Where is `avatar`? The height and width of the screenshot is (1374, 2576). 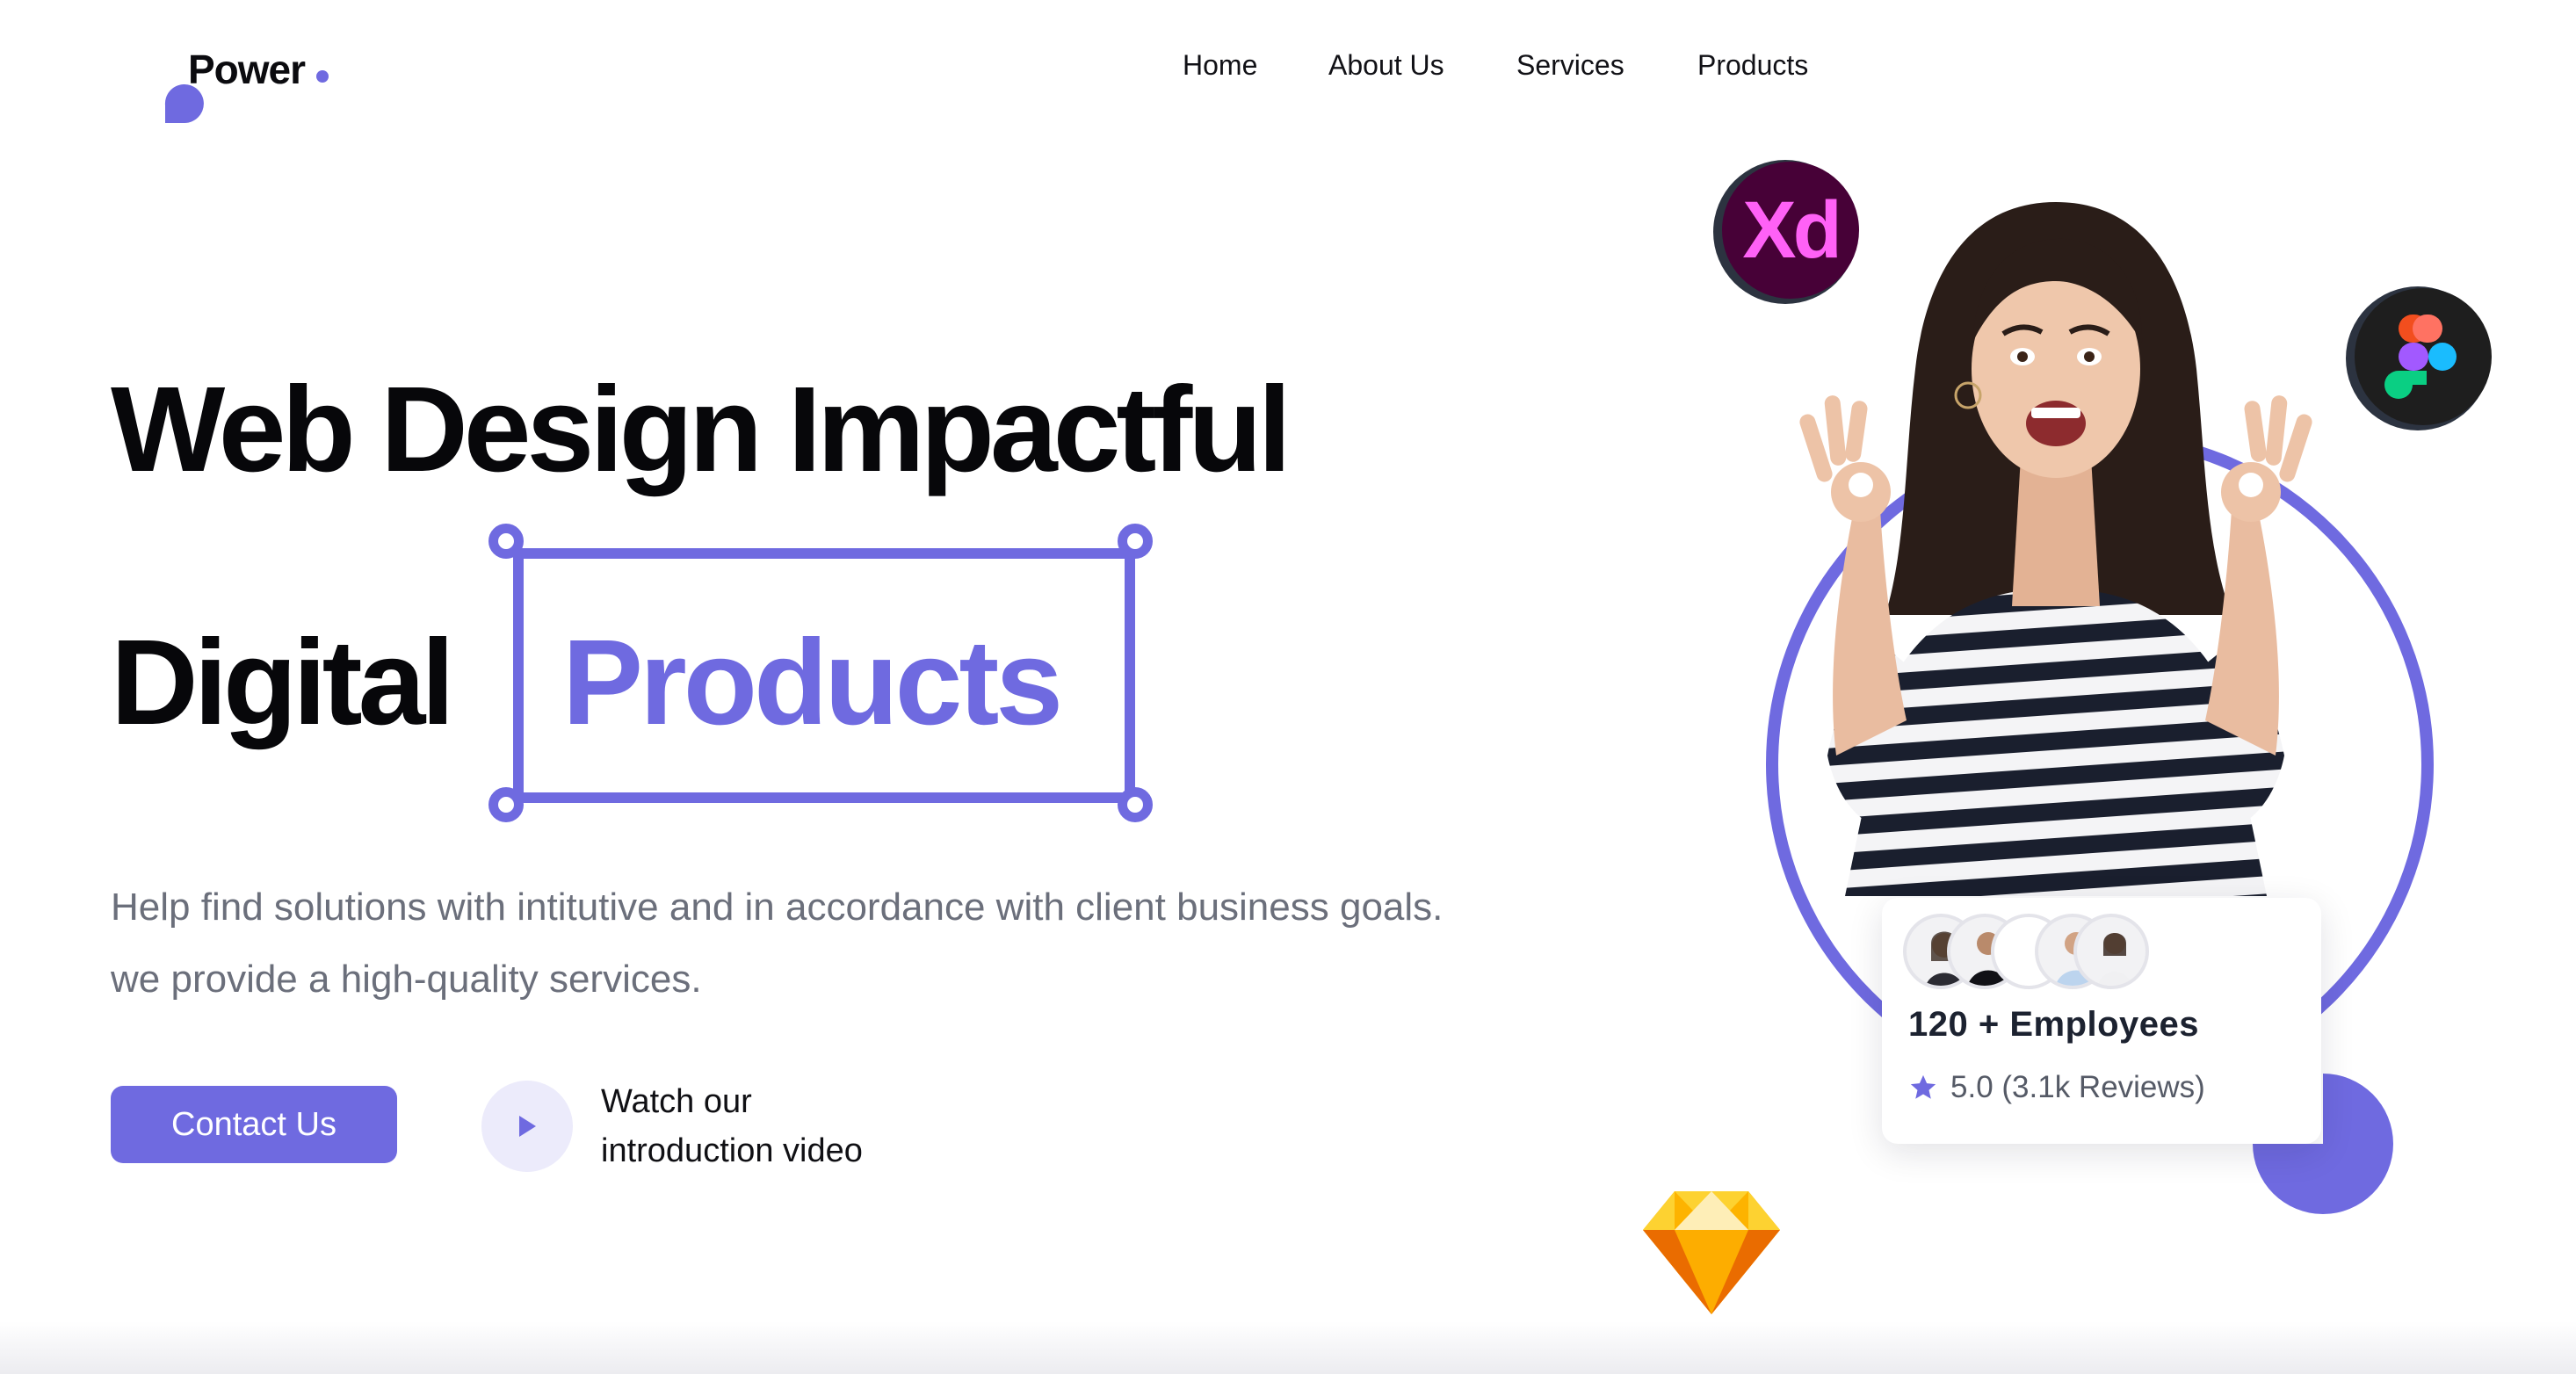 avatar is located at coordinates (2111, 952).